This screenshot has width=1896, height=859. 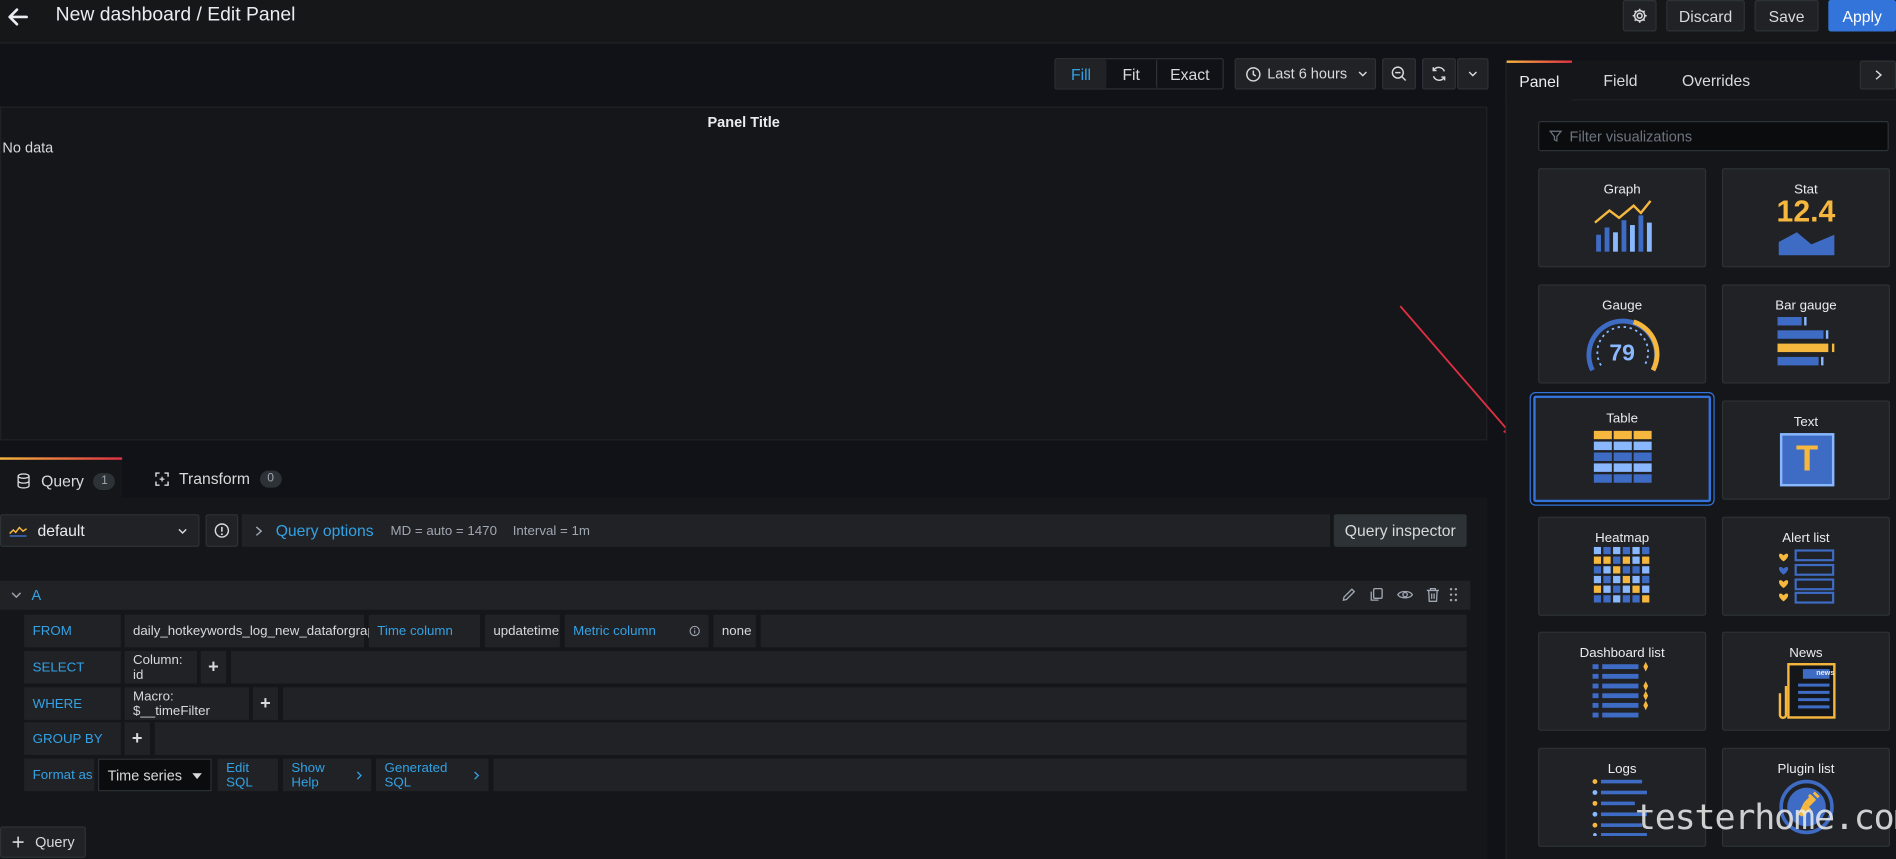 What do you see at coordinates (1622, 218) in the screenshot?
I see `viz-card-graph: Graph` at bounding box center [1622, 218].